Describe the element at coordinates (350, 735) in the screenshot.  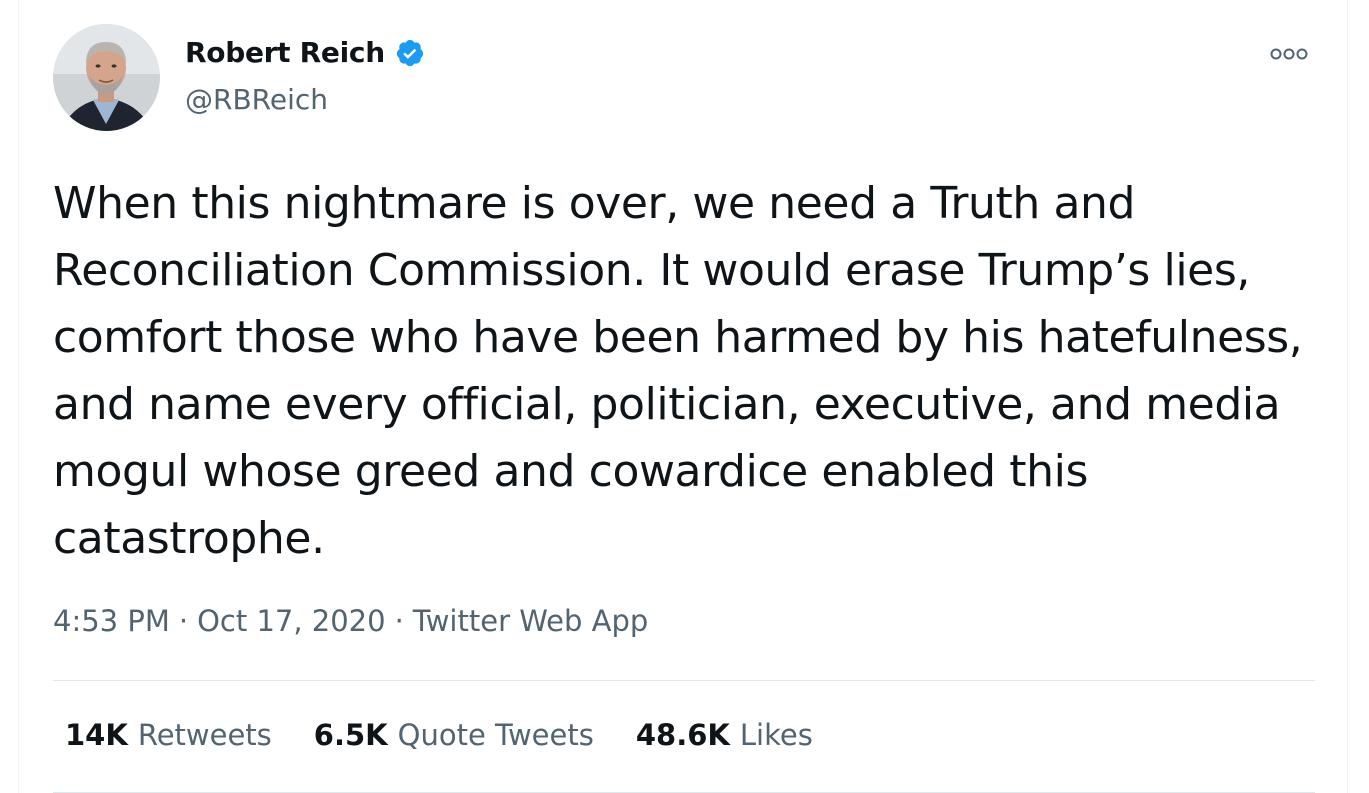
I see `quote-tweets-count: 6.5K` at that location.